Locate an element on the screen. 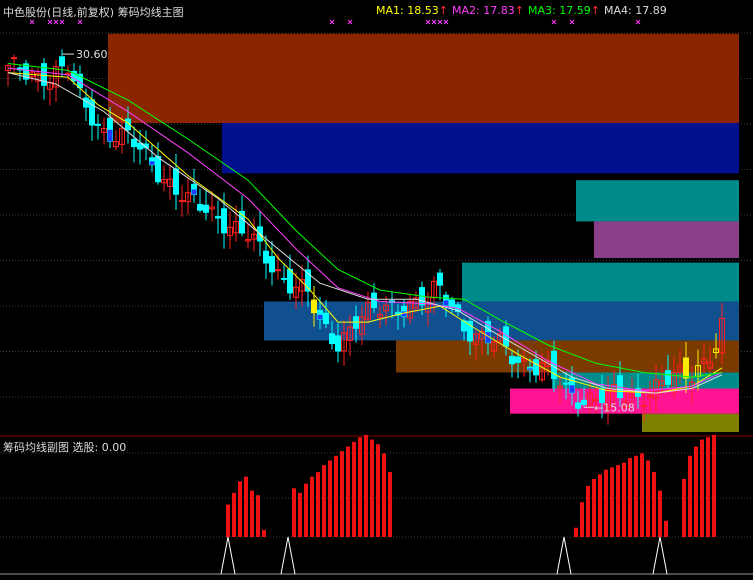  top-markers is located at coordinates (335, 22).